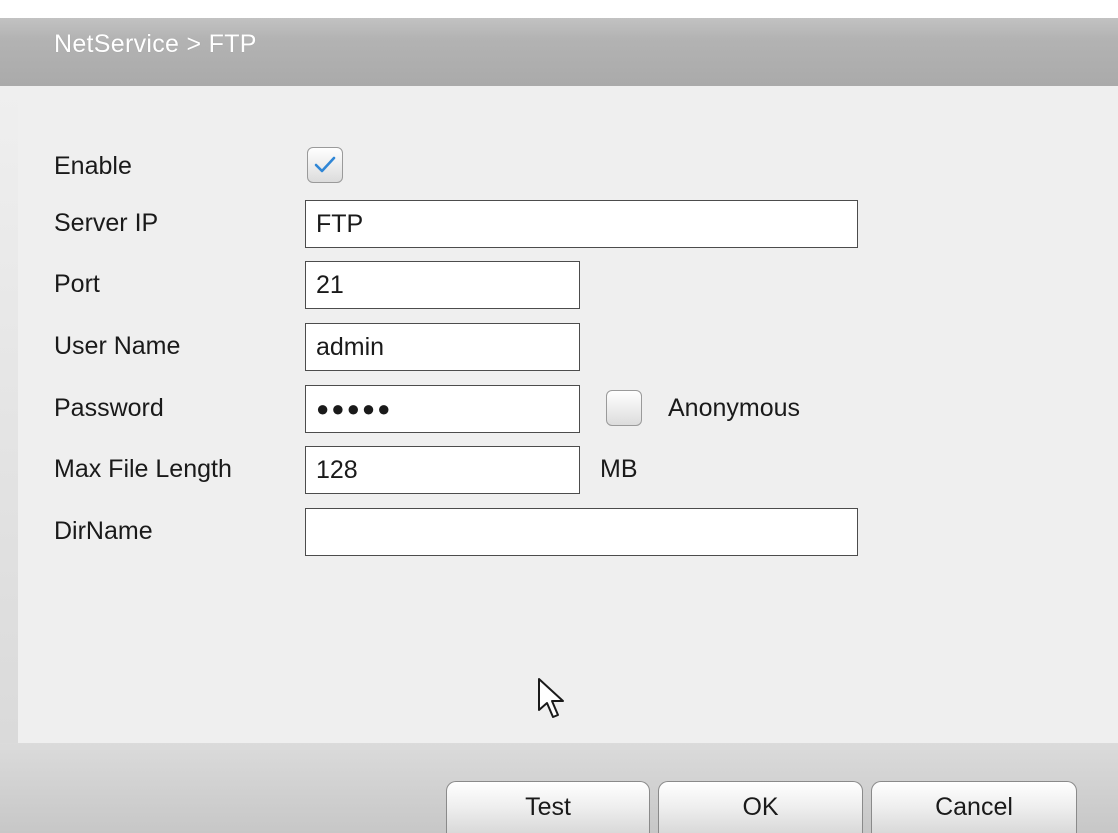 Image resolution: width=1118 pixels, height=833 pixels. Describe the element at coordinates (155, 44) in the screenshot. I see `window-title: NetService > FTP` at that location.